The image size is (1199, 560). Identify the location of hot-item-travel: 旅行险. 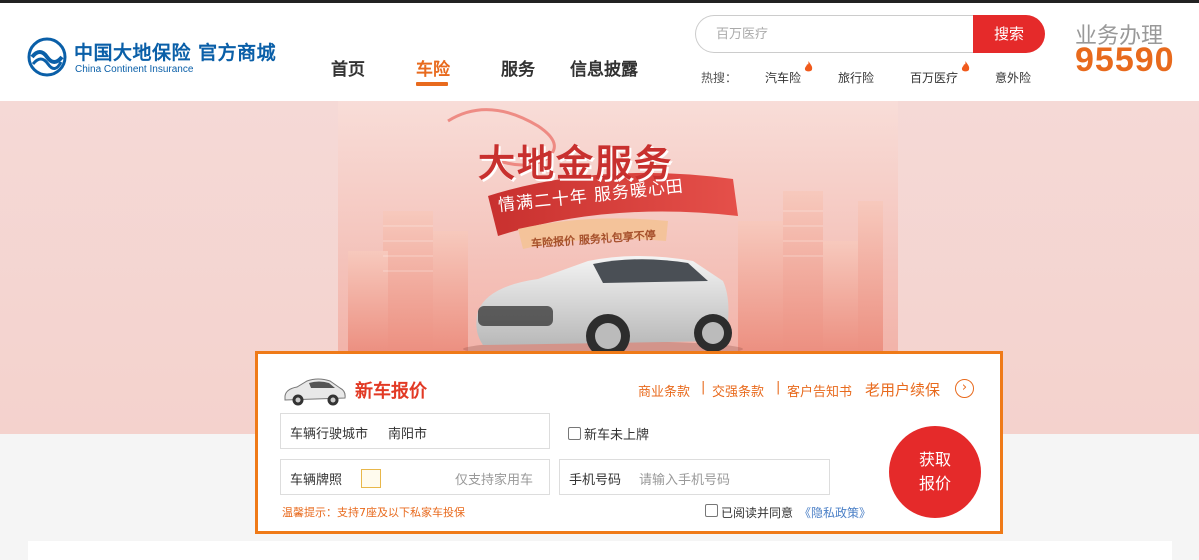
(856, 77).